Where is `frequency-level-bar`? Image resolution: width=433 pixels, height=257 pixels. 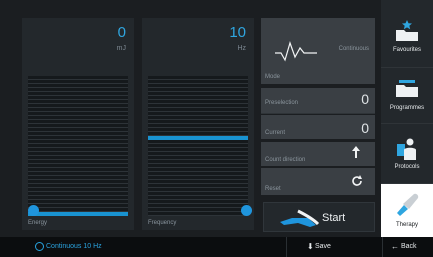 frequency-level-bar is located at coordinates (198, 138).